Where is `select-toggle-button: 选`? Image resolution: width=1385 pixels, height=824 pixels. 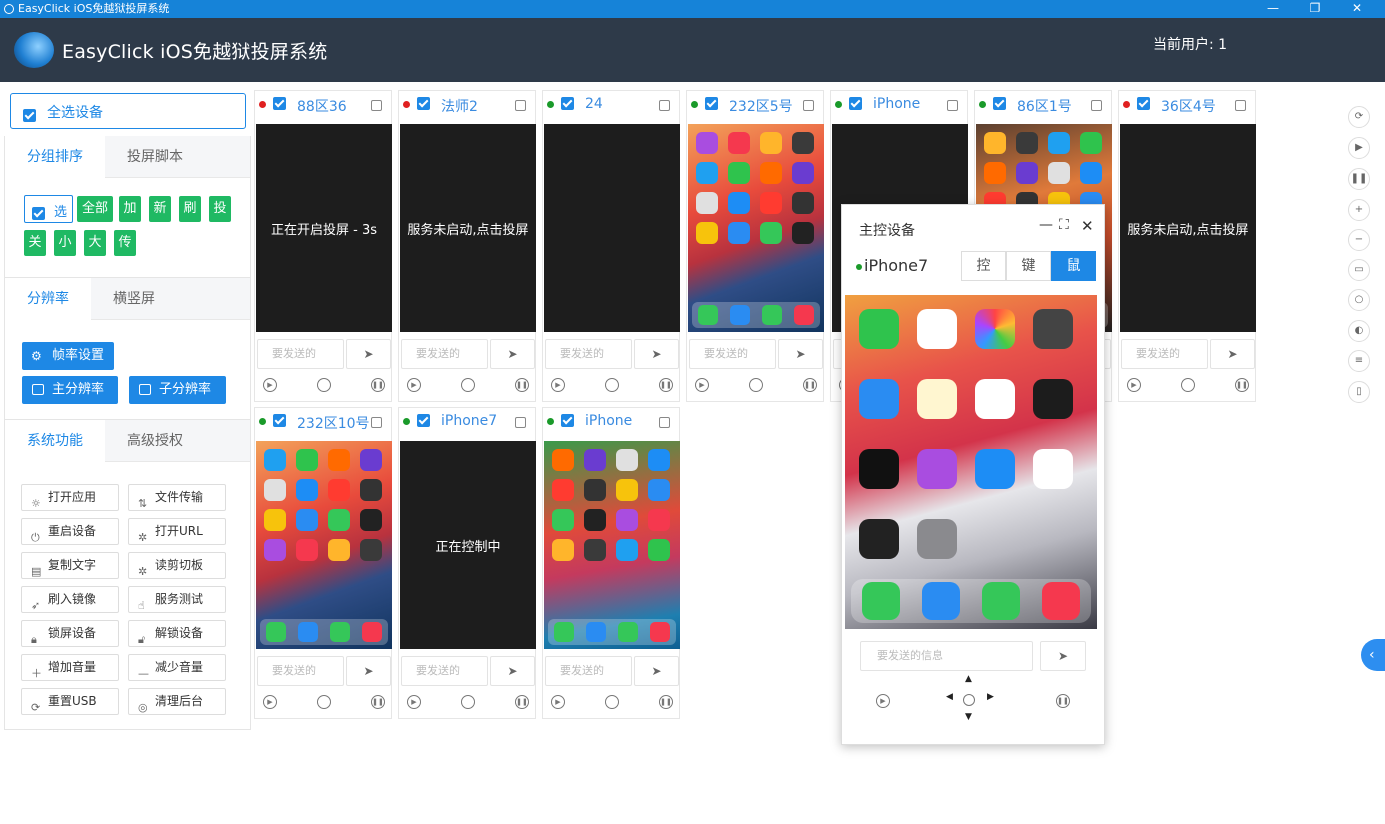 select-toggle-button: 选 is located at coordinates (48, 209).